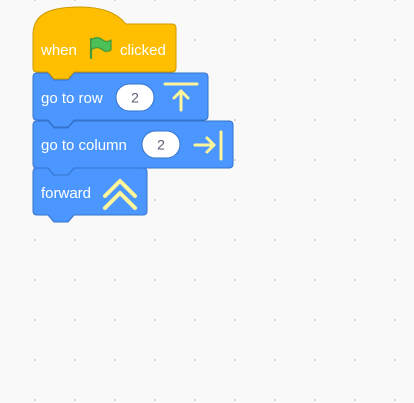  What do you see at coordinates (143, 50) in the screenshot?
I see `clicked-label: clicked` at bounding box center [143, 50].